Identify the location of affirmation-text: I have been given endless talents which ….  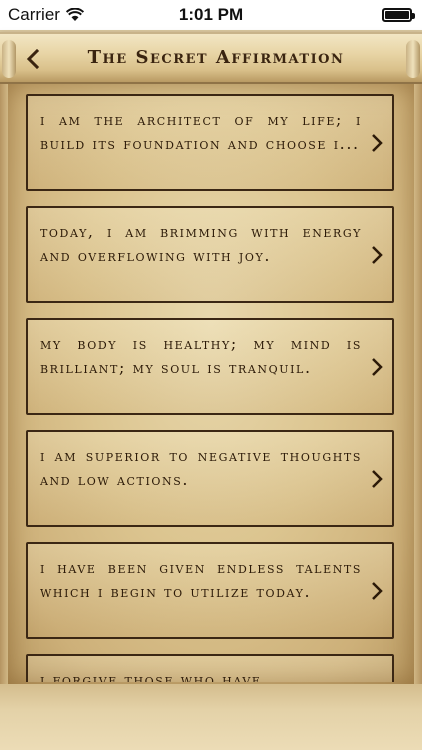
(201, 579).